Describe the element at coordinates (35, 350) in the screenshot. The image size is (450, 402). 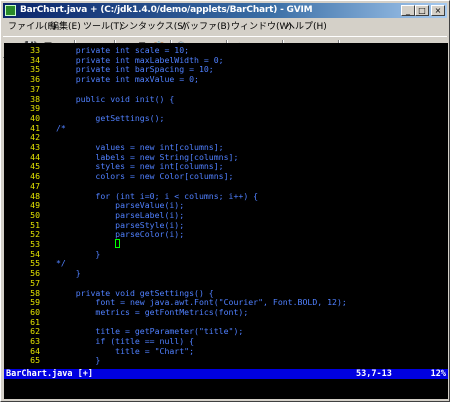
I see `line-number: 64` at that location.